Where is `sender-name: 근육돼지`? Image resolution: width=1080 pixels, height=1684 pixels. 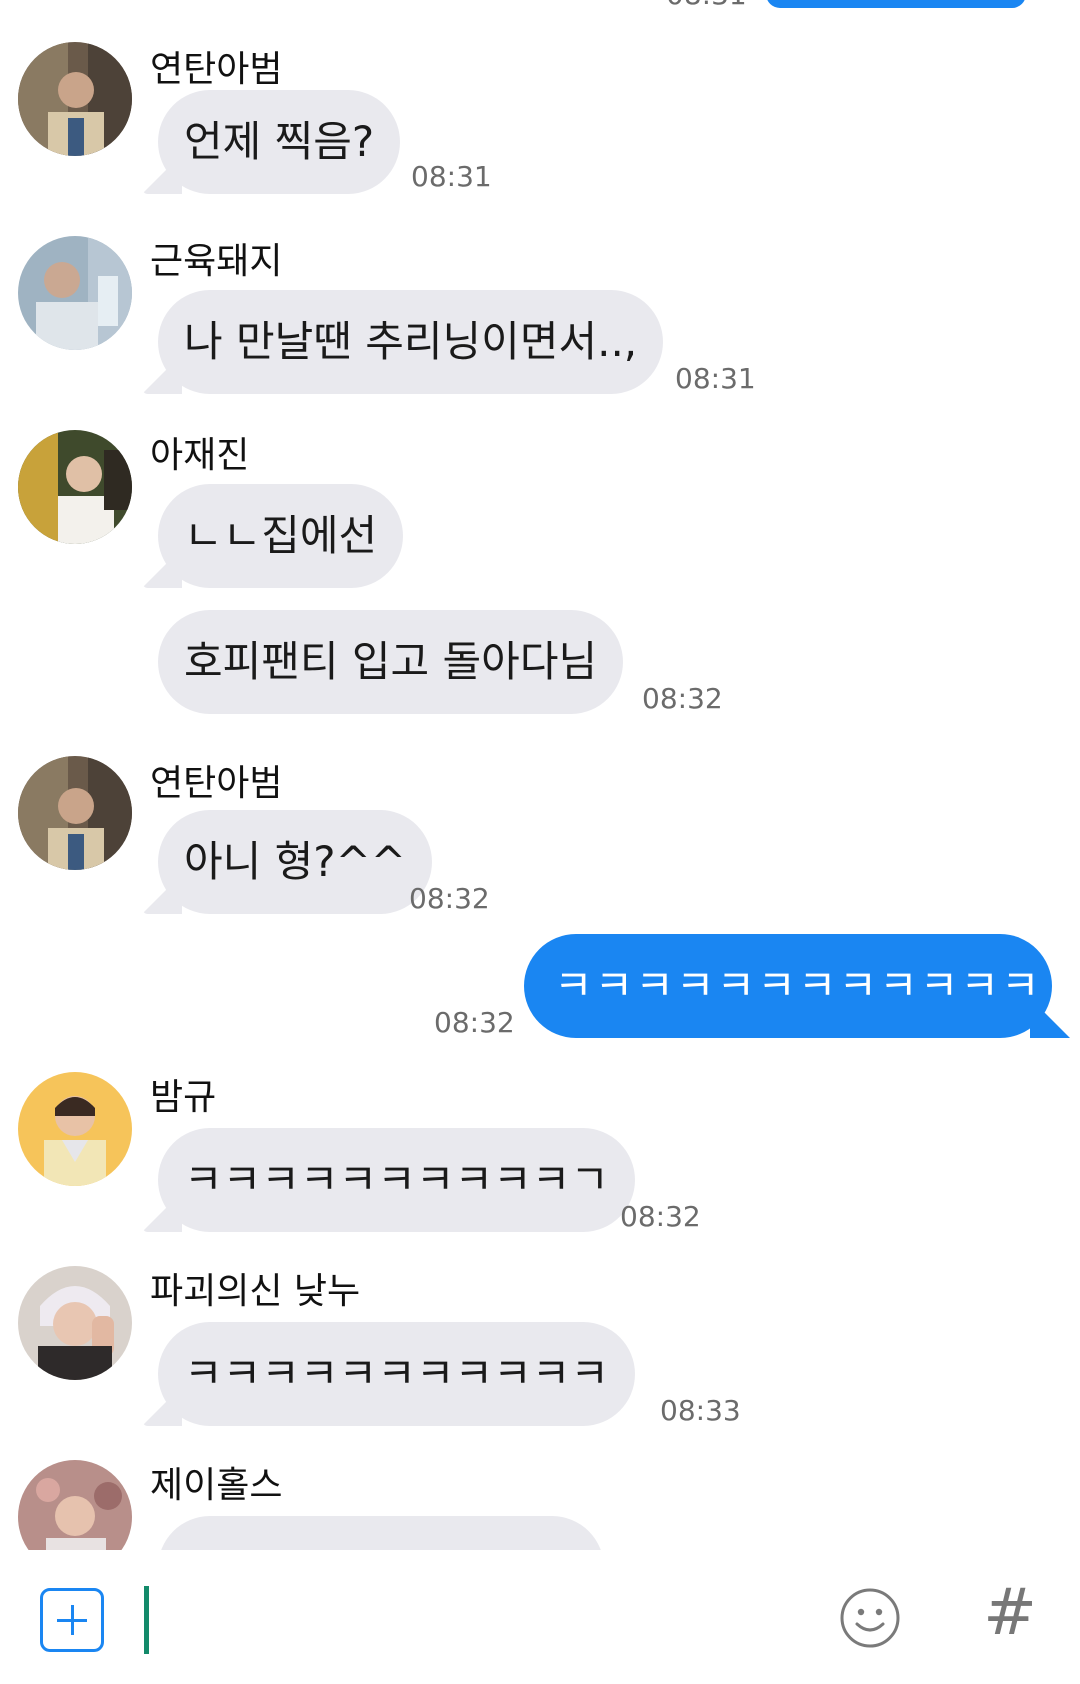
sender-name: 근육돼지 is located at coordinates (216, 261).